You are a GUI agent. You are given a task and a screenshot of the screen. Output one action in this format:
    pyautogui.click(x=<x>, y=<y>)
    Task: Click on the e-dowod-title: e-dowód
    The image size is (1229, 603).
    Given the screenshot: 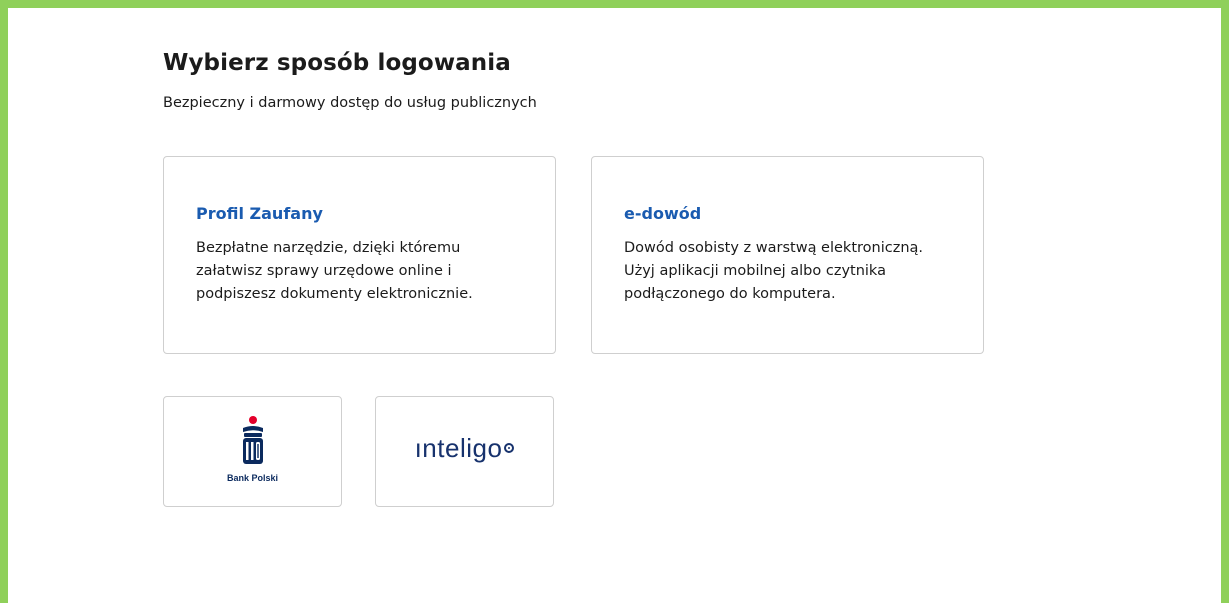 What is the action you would take?
    pyautogui.click(x=662, y=213)
    